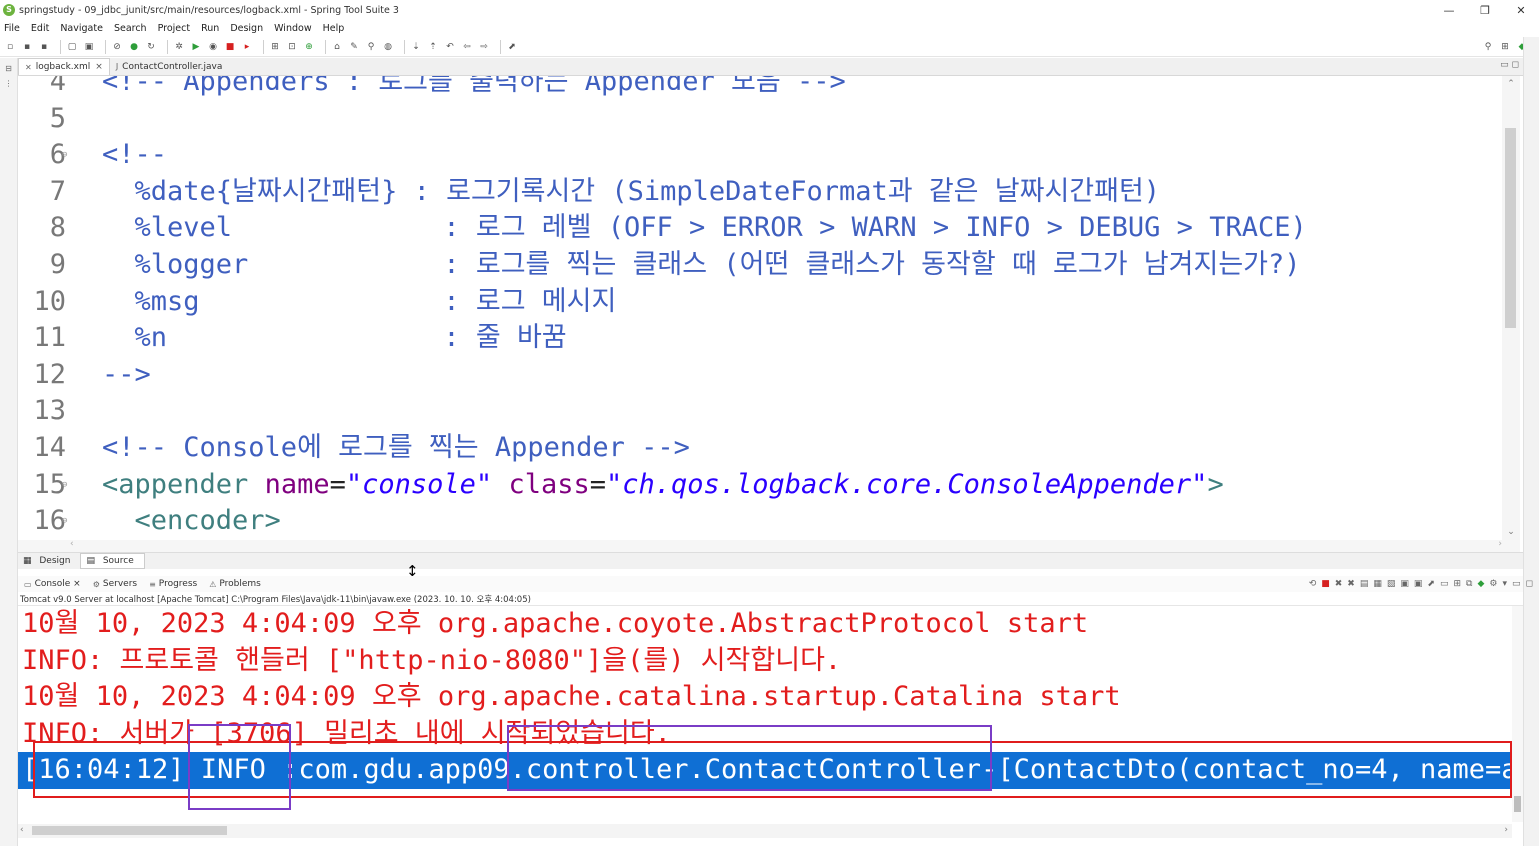 This screenshot has width=1539, height=846. Describe the element at coordinates (1521, 10) in the screenshot. I see `close-button: ✕` at that location.